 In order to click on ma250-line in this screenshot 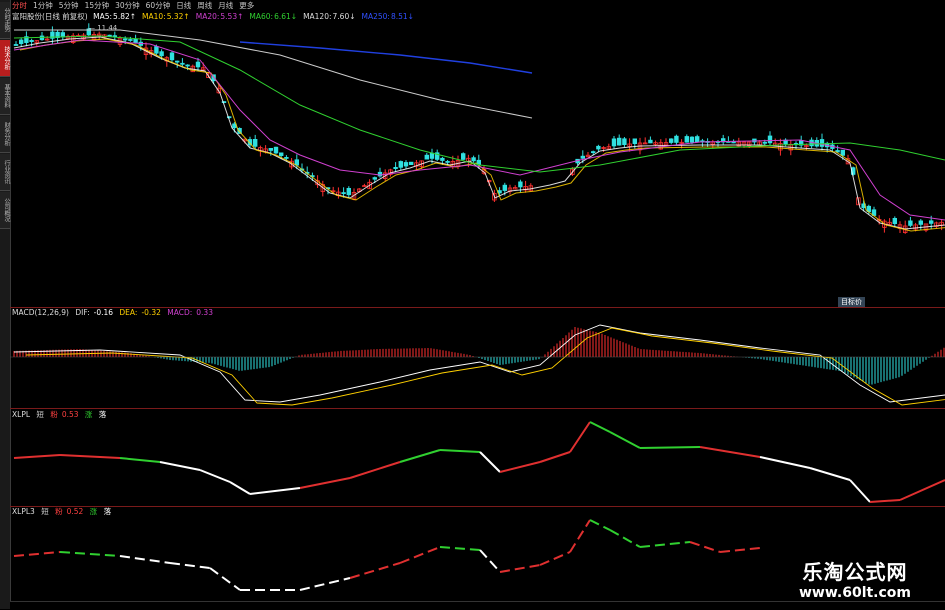, I will do `click(386, 57)`.